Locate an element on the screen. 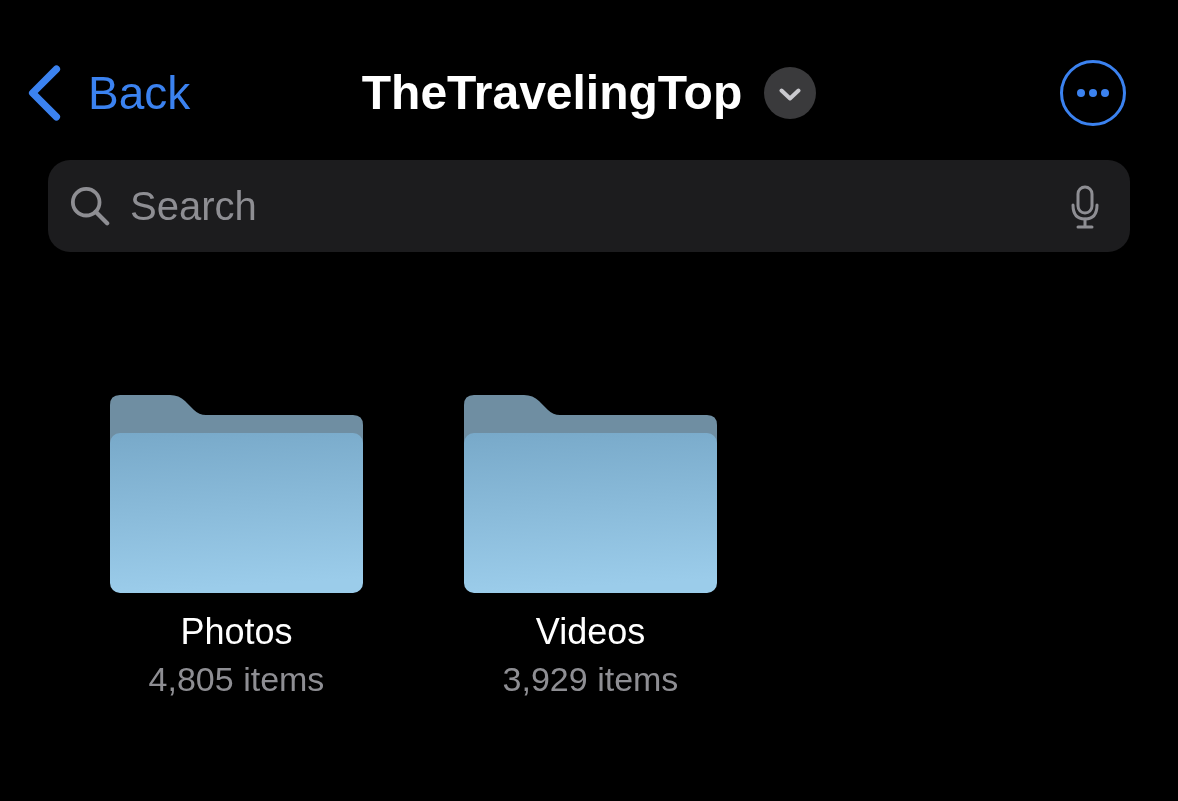  more-button is located at coordinates (1093, 93).